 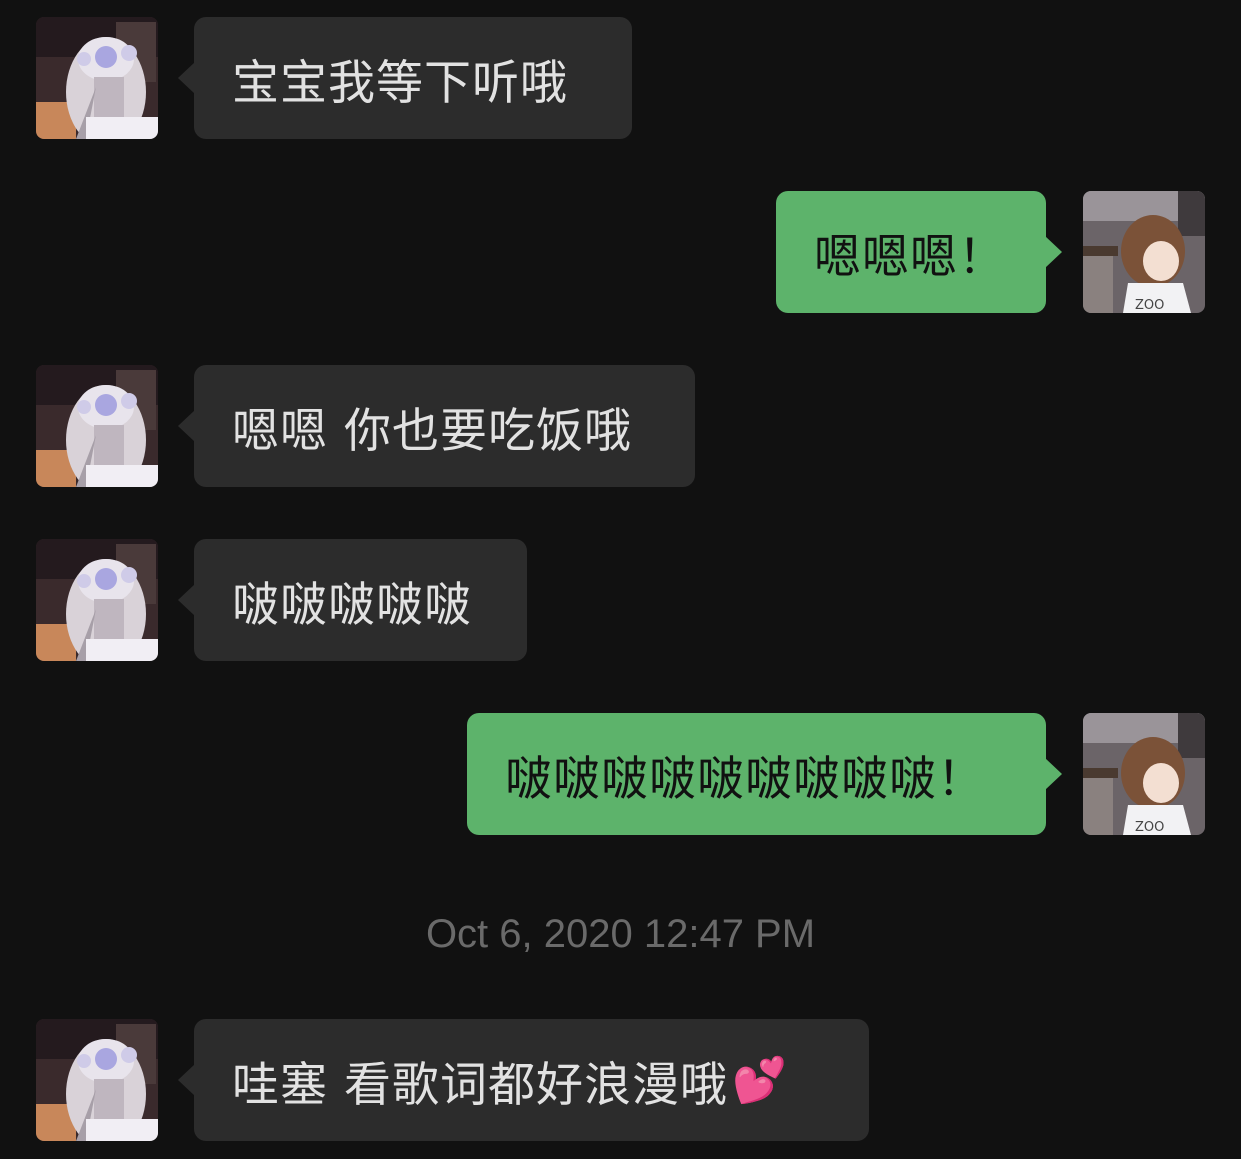 What do you see at coordinates (400, 83) in the screenshot?
I see `message-text: 宝宝我等下听哦` at bounding box center [400, 83].